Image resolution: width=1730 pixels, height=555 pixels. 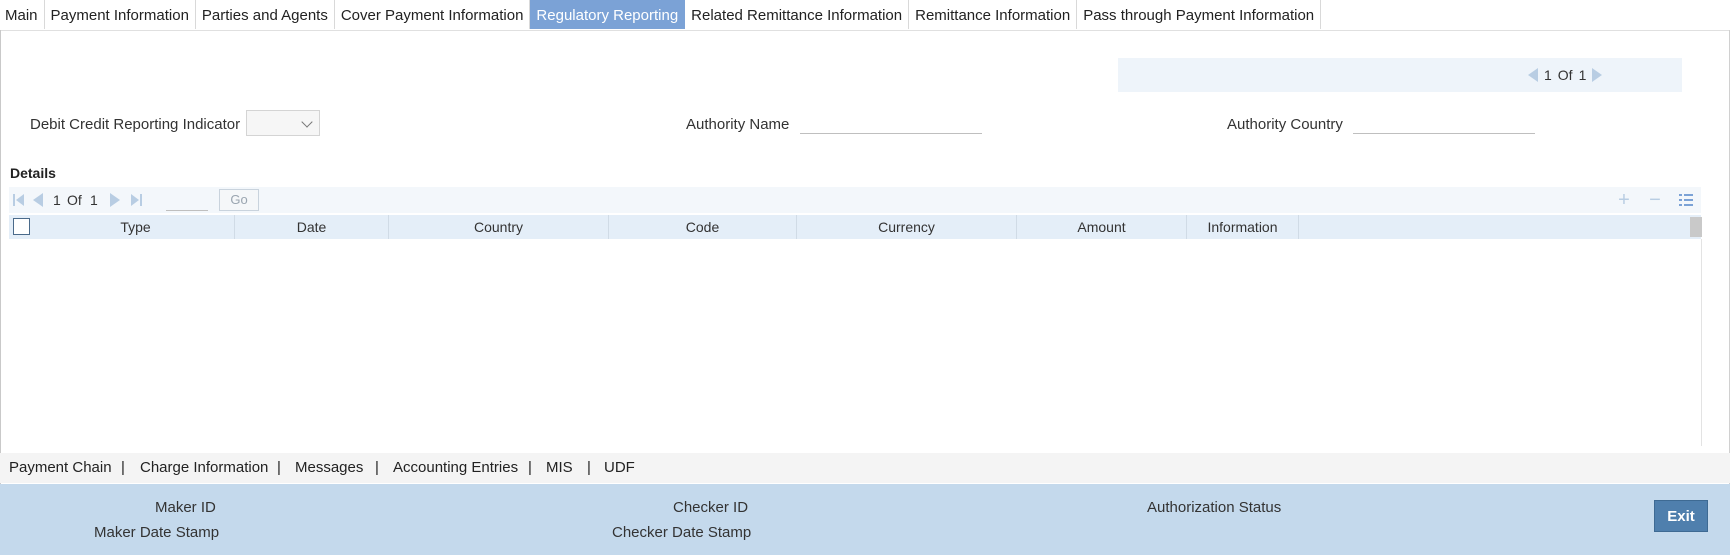 I want to click on select-all-checkbox, so click(x=21, y=226).